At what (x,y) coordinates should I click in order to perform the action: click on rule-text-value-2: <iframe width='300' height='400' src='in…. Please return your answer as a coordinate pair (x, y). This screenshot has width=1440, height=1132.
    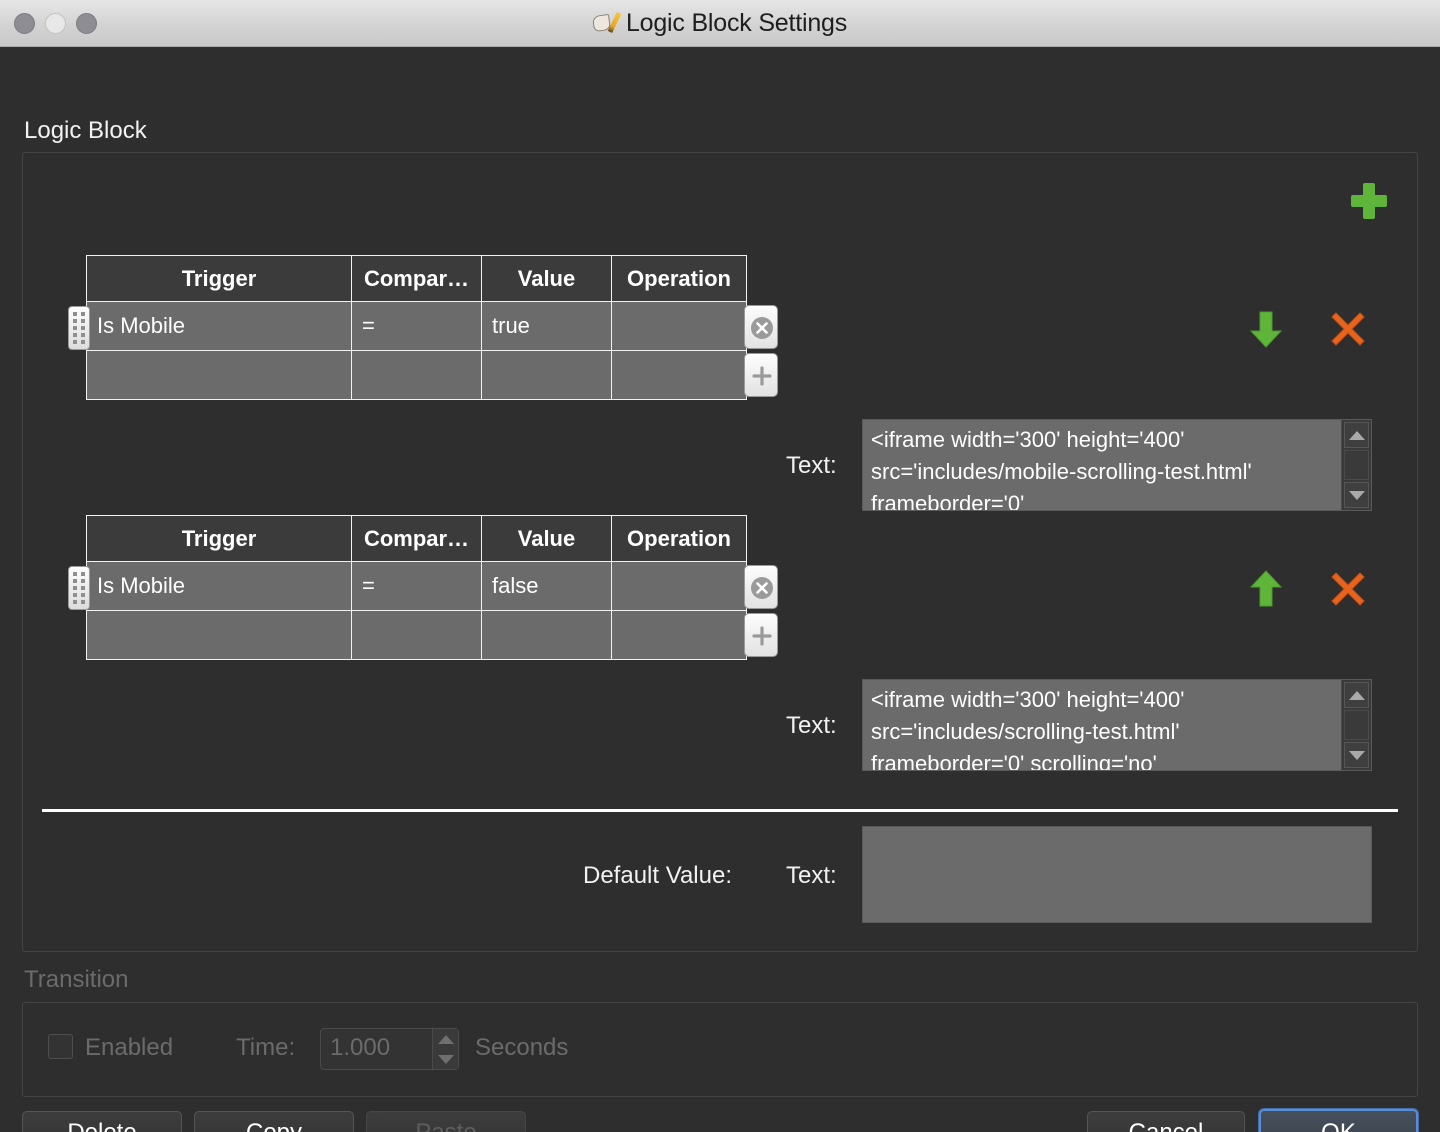
    Looking at the image, I should click on (1102, 725).